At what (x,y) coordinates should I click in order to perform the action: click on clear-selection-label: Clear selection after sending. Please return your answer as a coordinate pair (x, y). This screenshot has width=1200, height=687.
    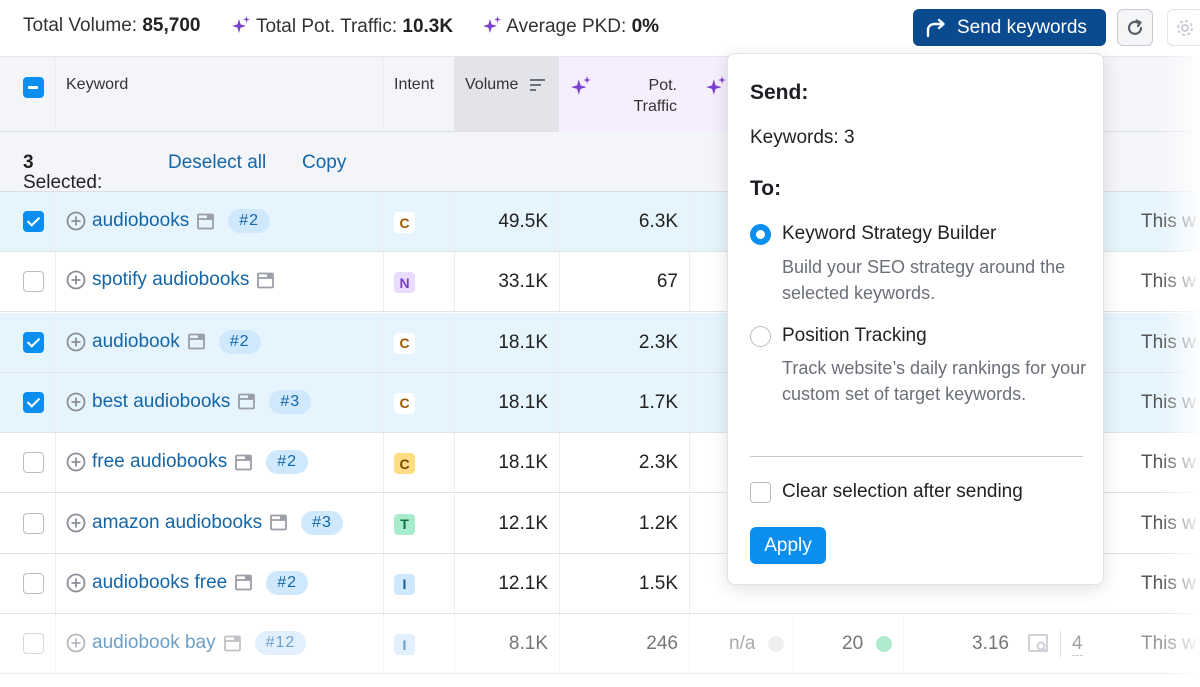
    Looking at the image, I should click on (902, 492).